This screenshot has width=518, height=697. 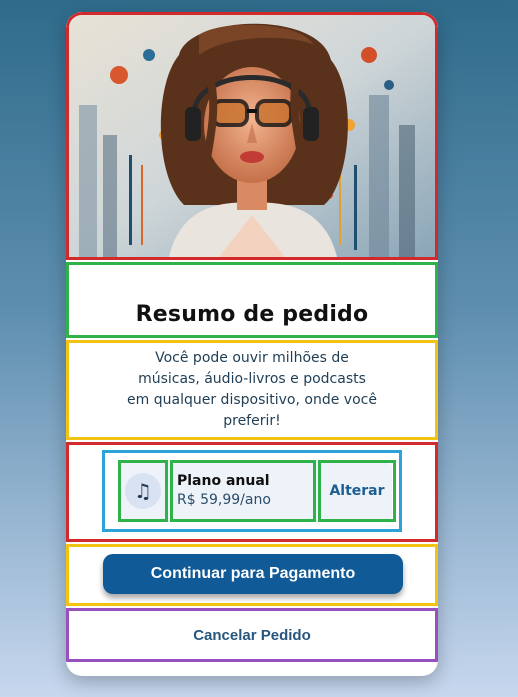 I want to click on plan-price: R$ 59,99/ano, so click(x=224, y=500).